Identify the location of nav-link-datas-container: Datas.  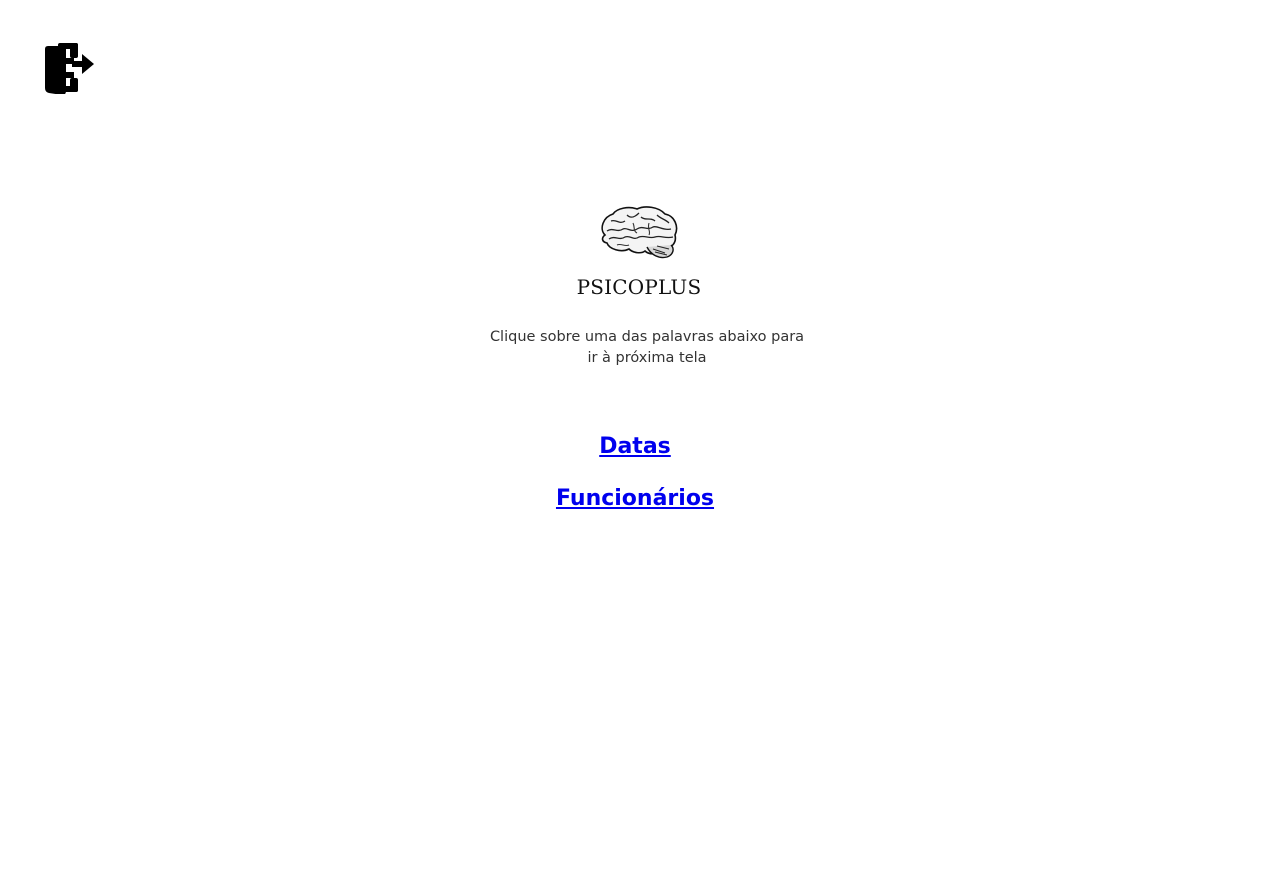
(635, 446).